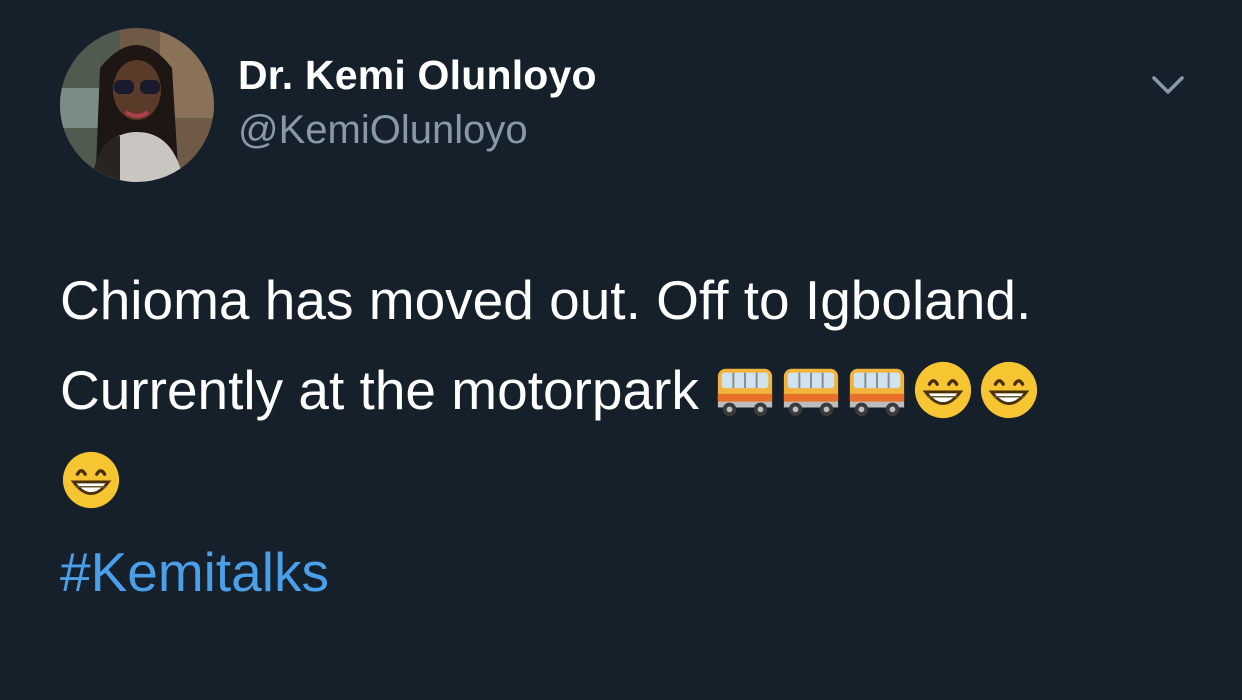 The width and height of the screenshot is (1242, 700). I want to click on profile-photo-icon, so click(137, 105).